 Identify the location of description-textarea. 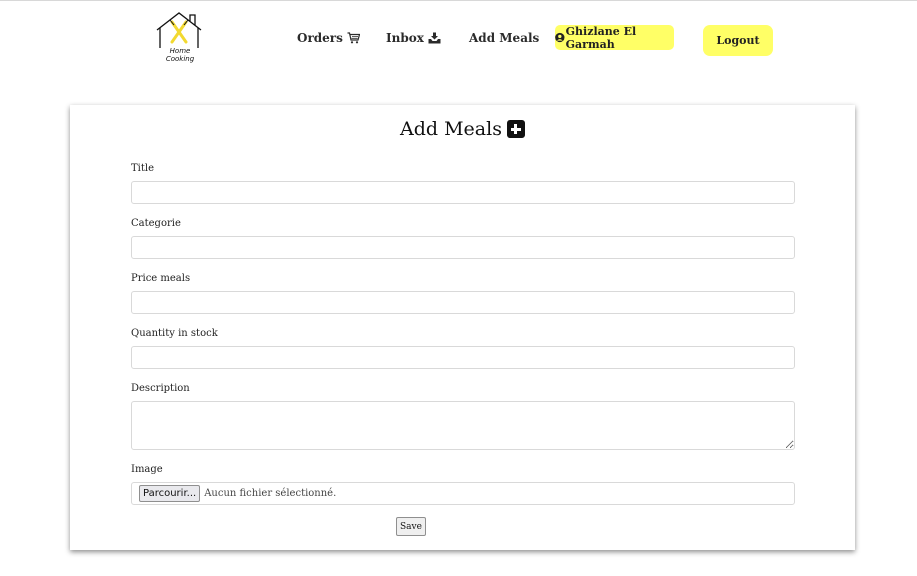
(463, 425).